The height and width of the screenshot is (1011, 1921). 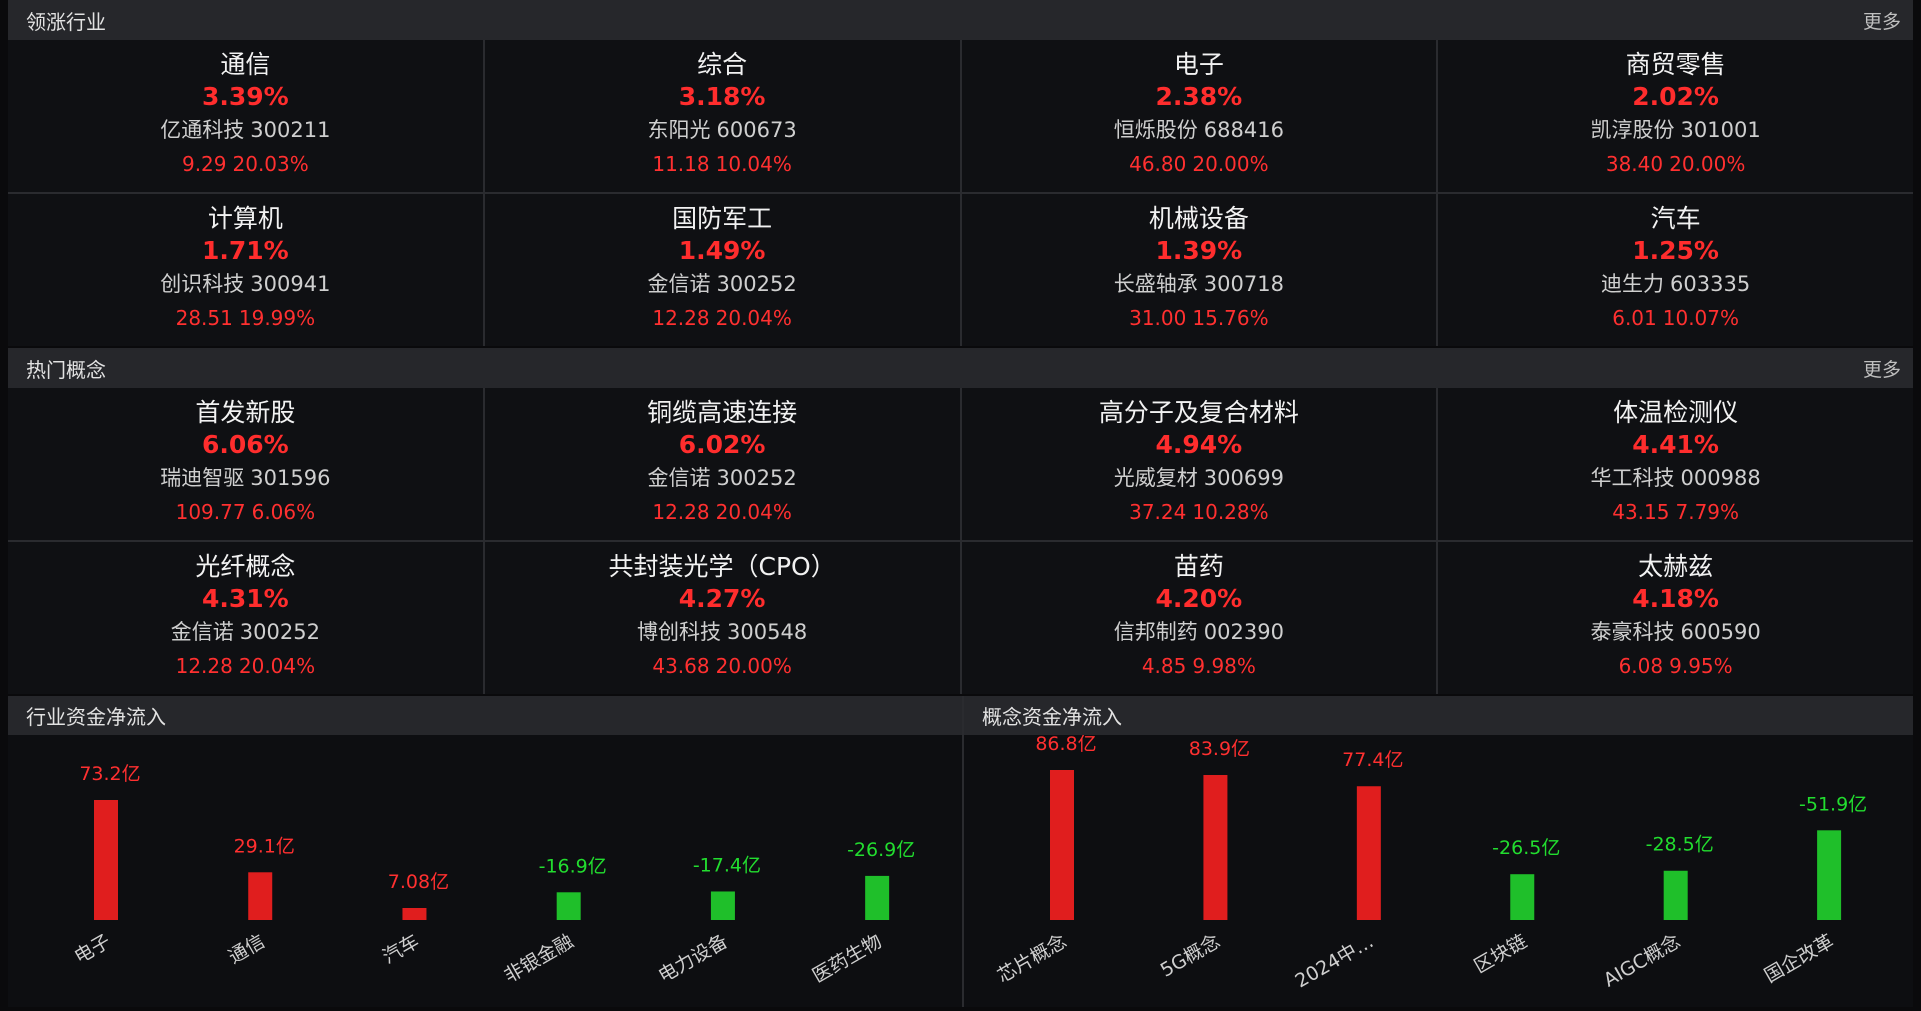 I want to click on lead-stock: 金信诺 300252, so click(x=722, y=478).